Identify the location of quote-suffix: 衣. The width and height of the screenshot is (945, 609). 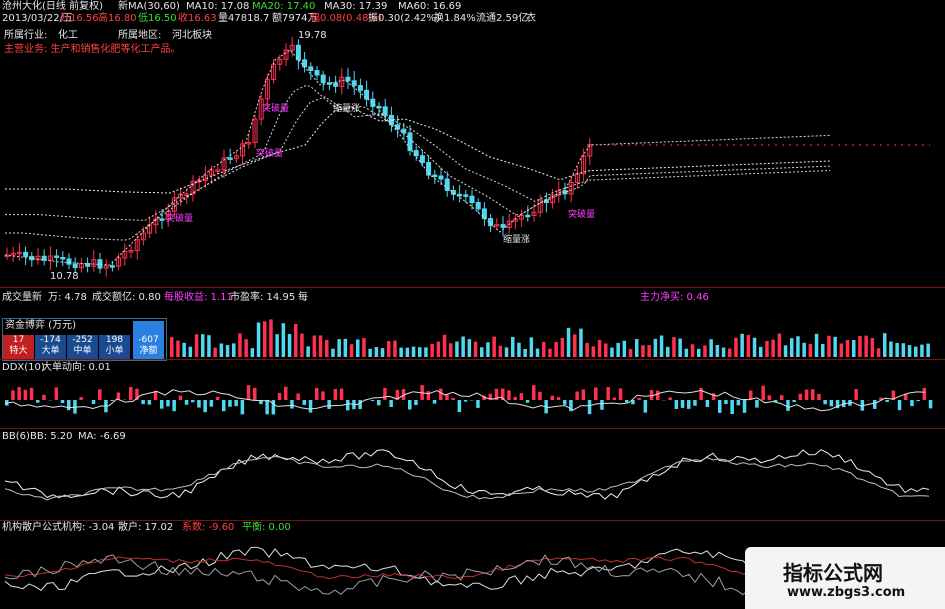
(531, 18).